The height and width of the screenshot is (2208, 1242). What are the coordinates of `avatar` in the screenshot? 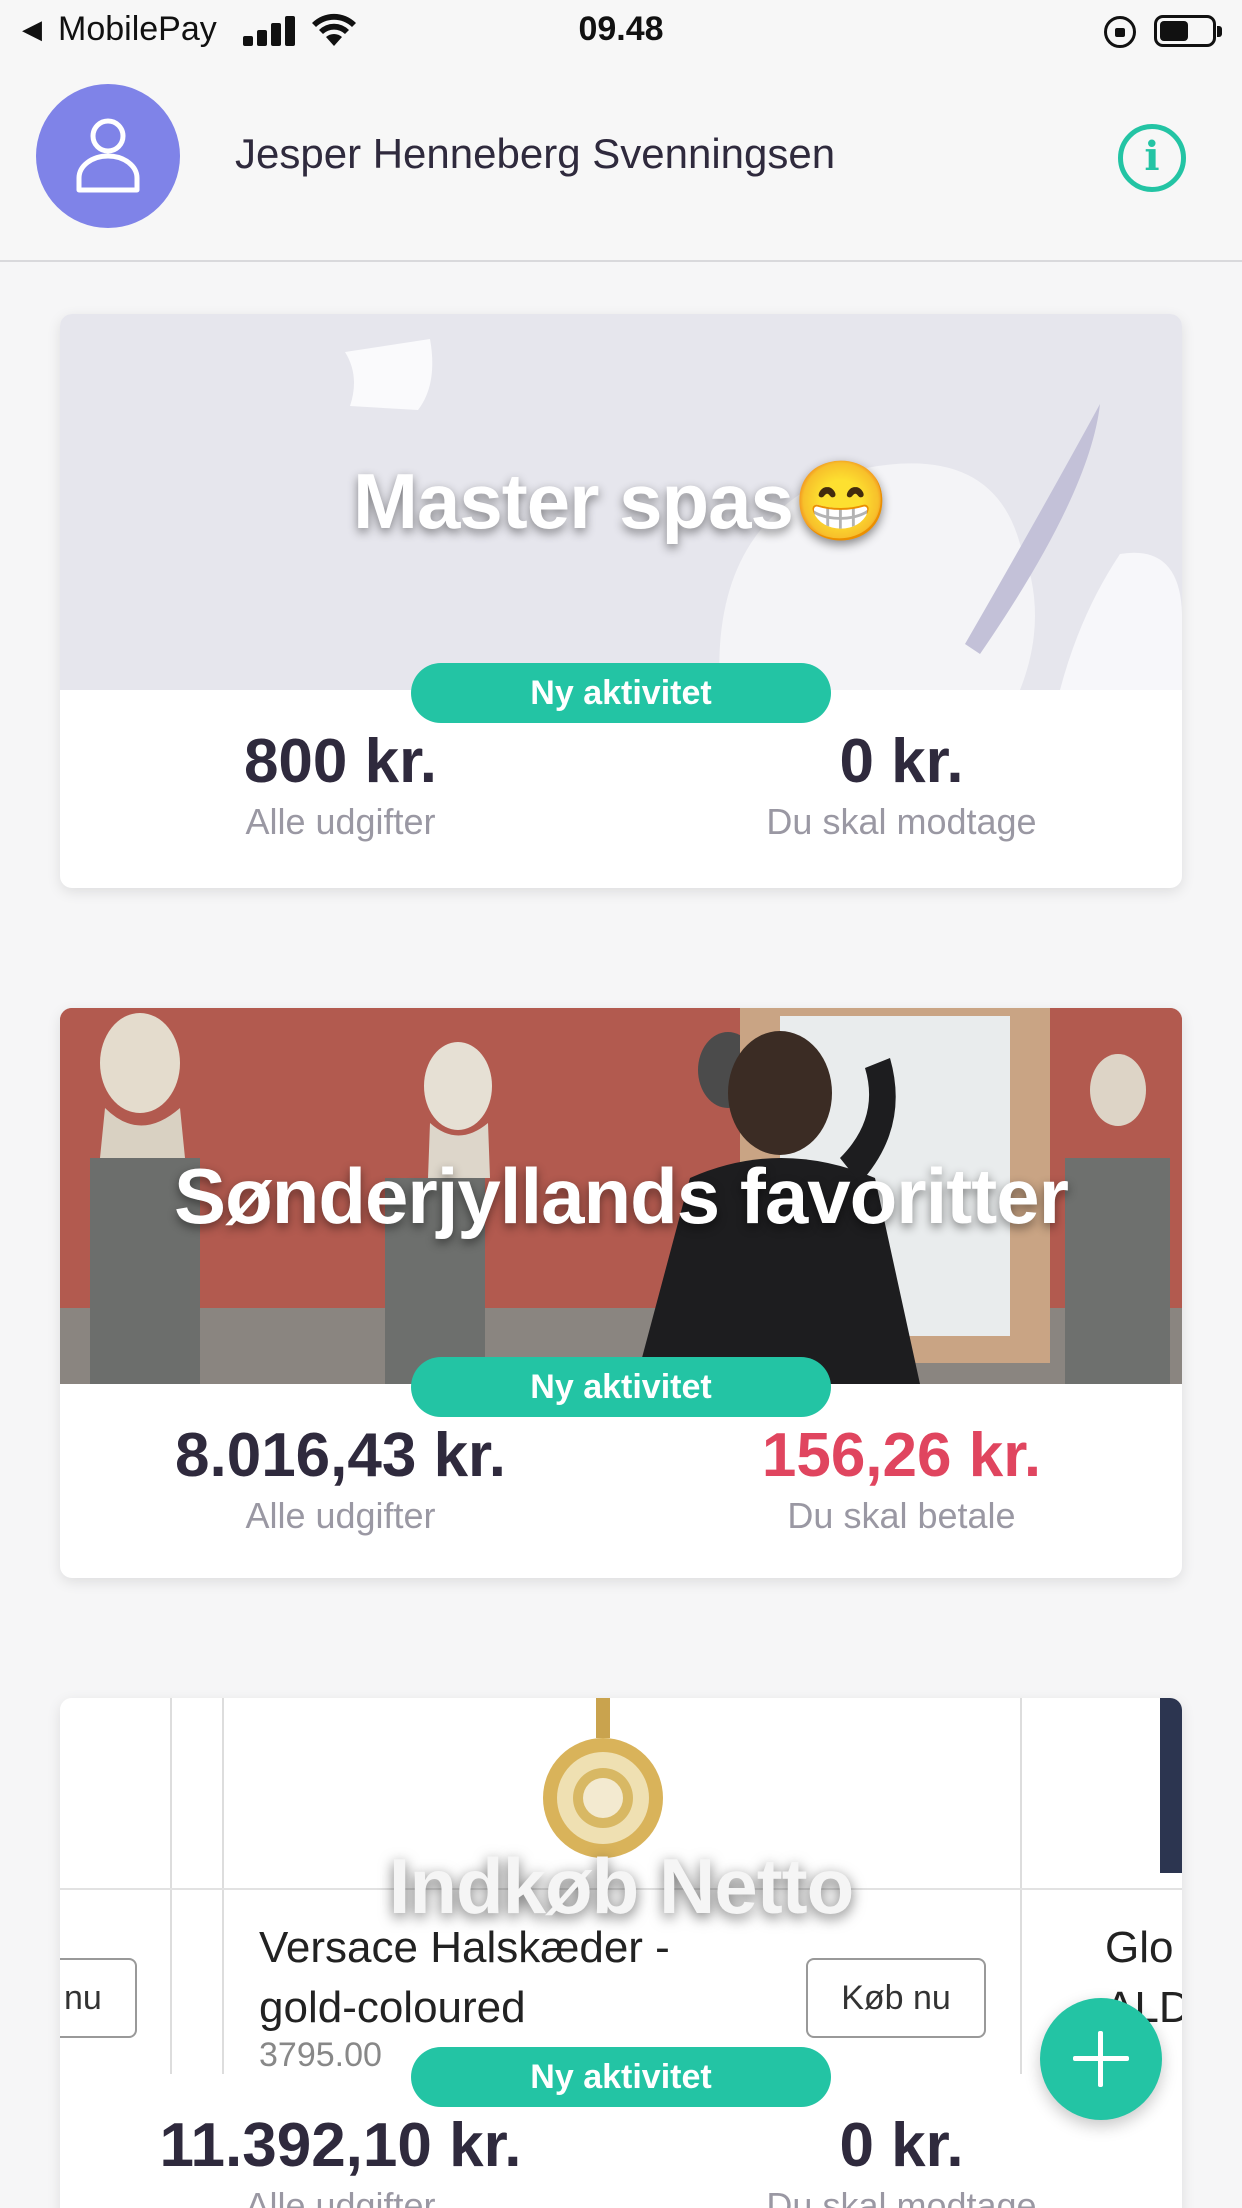 It's located at (108, 156).